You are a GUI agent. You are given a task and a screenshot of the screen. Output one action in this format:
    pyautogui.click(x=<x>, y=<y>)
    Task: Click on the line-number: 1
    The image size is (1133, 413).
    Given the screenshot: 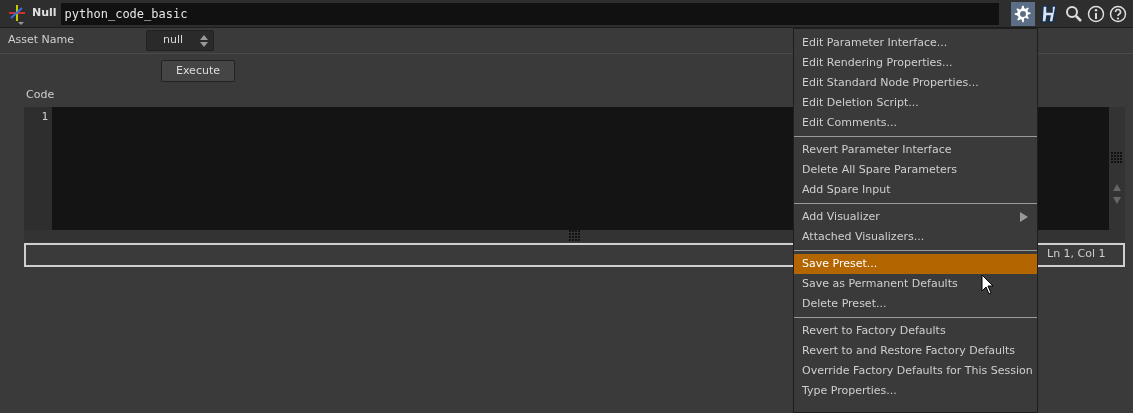 What is the action you would take?
    pyautogui.click(x=44, y=116)
    